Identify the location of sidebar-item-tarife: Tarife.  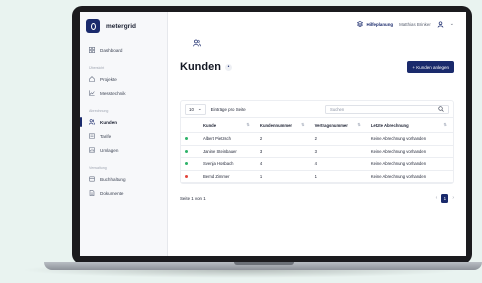
(123, 136).